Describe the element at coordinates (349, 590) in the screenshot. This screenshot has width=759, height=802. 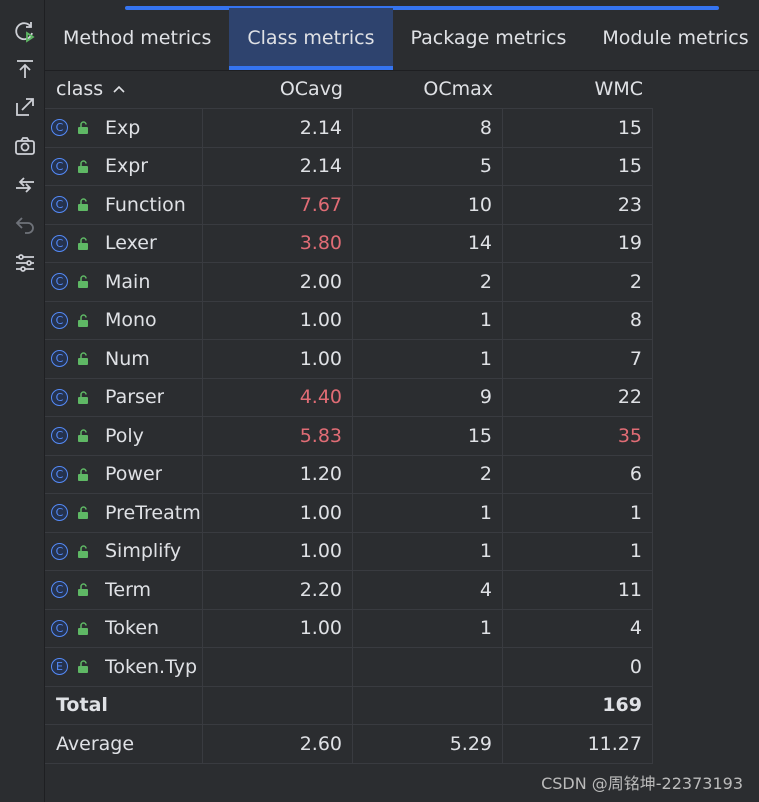
I see `table-row: C Term 2.20 4 11` at that location.